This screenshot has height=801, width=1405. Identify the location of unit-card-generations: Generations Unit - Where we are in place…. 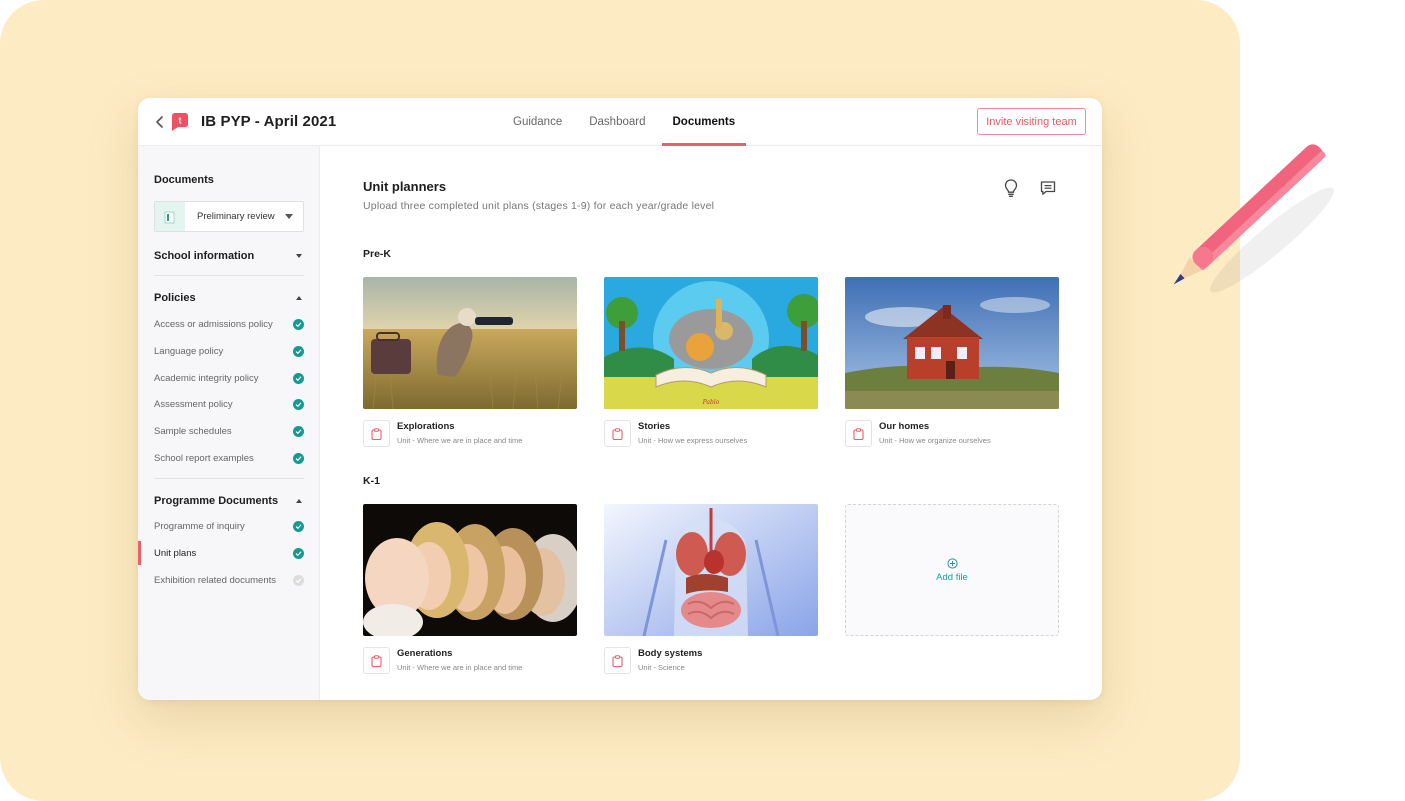
(470, 590).